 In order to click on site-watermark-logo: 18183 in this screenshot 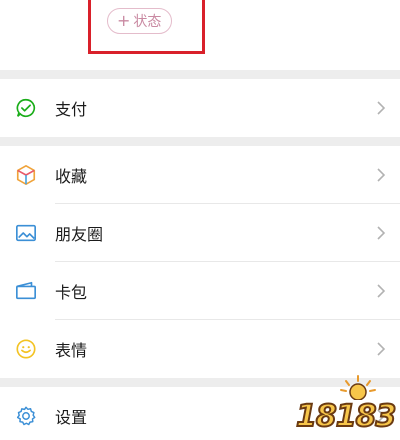, I will do `click(346, 404)`.